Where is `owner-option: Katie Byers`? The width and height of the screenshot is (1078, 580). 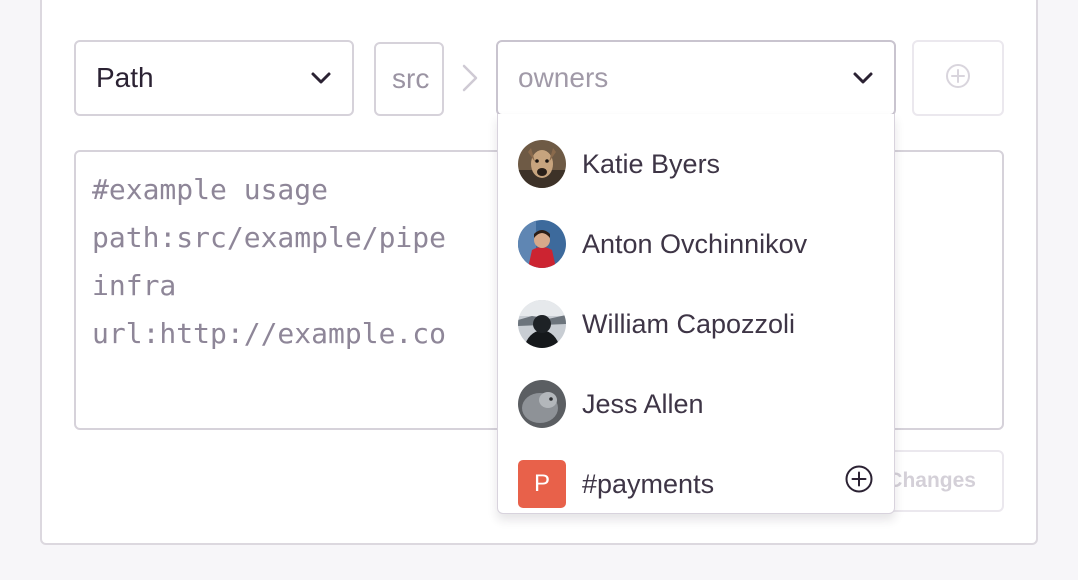
owner-option: Katie Byers is located at coordinates (696, 164).